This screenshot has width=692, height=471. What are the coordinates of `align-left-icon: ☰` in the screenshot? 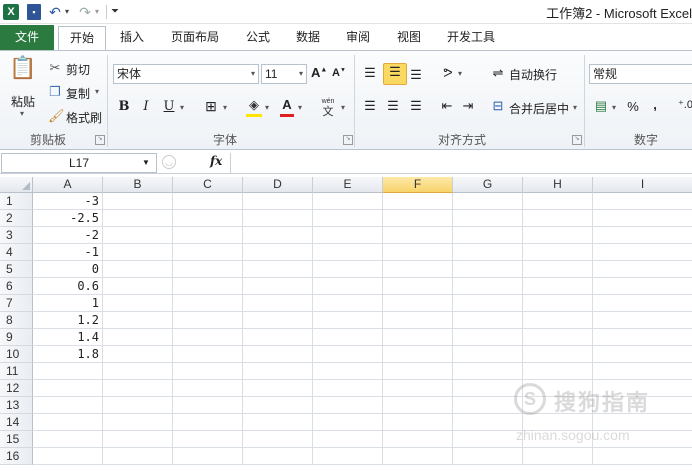 It's located at (370, 106).